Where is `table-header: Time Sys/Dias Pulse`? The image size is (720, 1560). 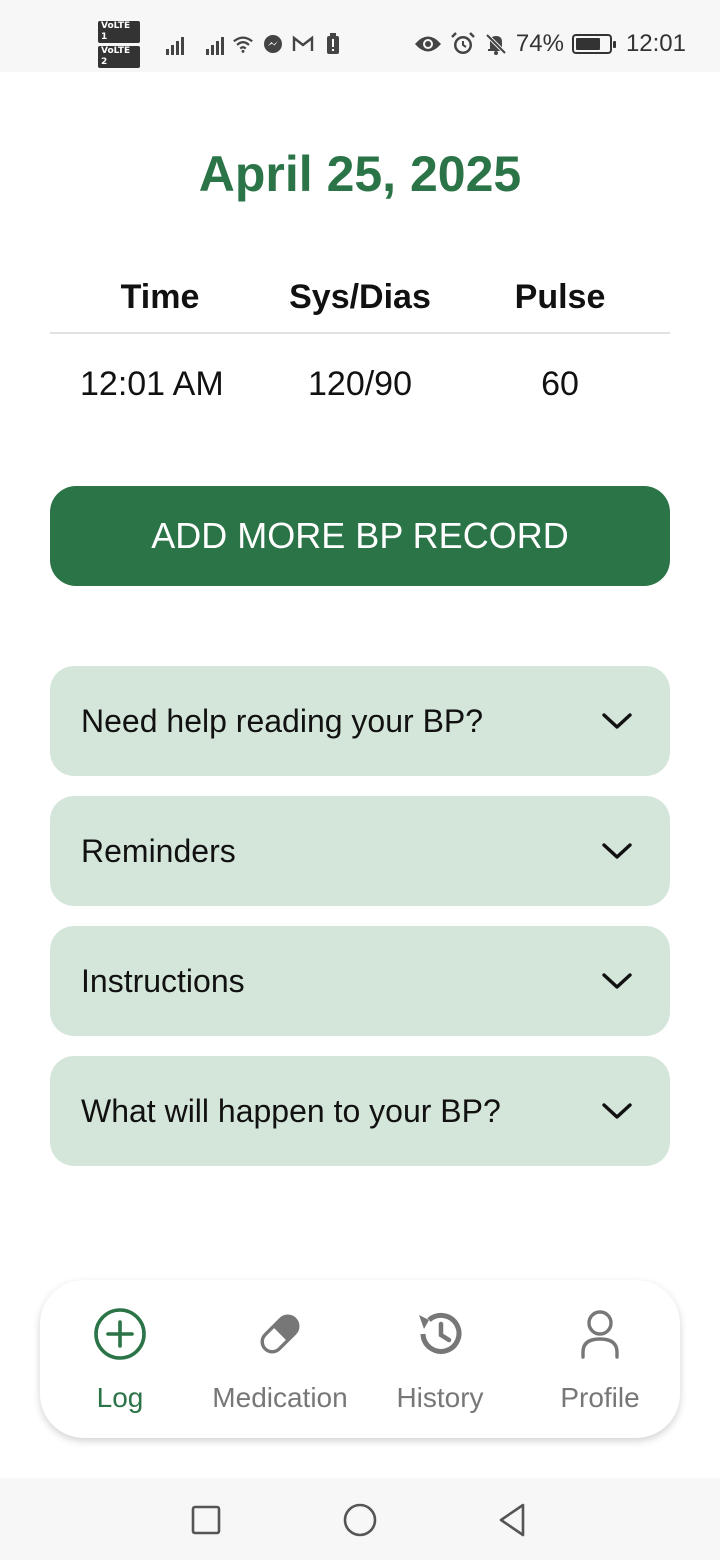 table-header: Time Sys/Dias Pulse is located at coordinates (360, 298).